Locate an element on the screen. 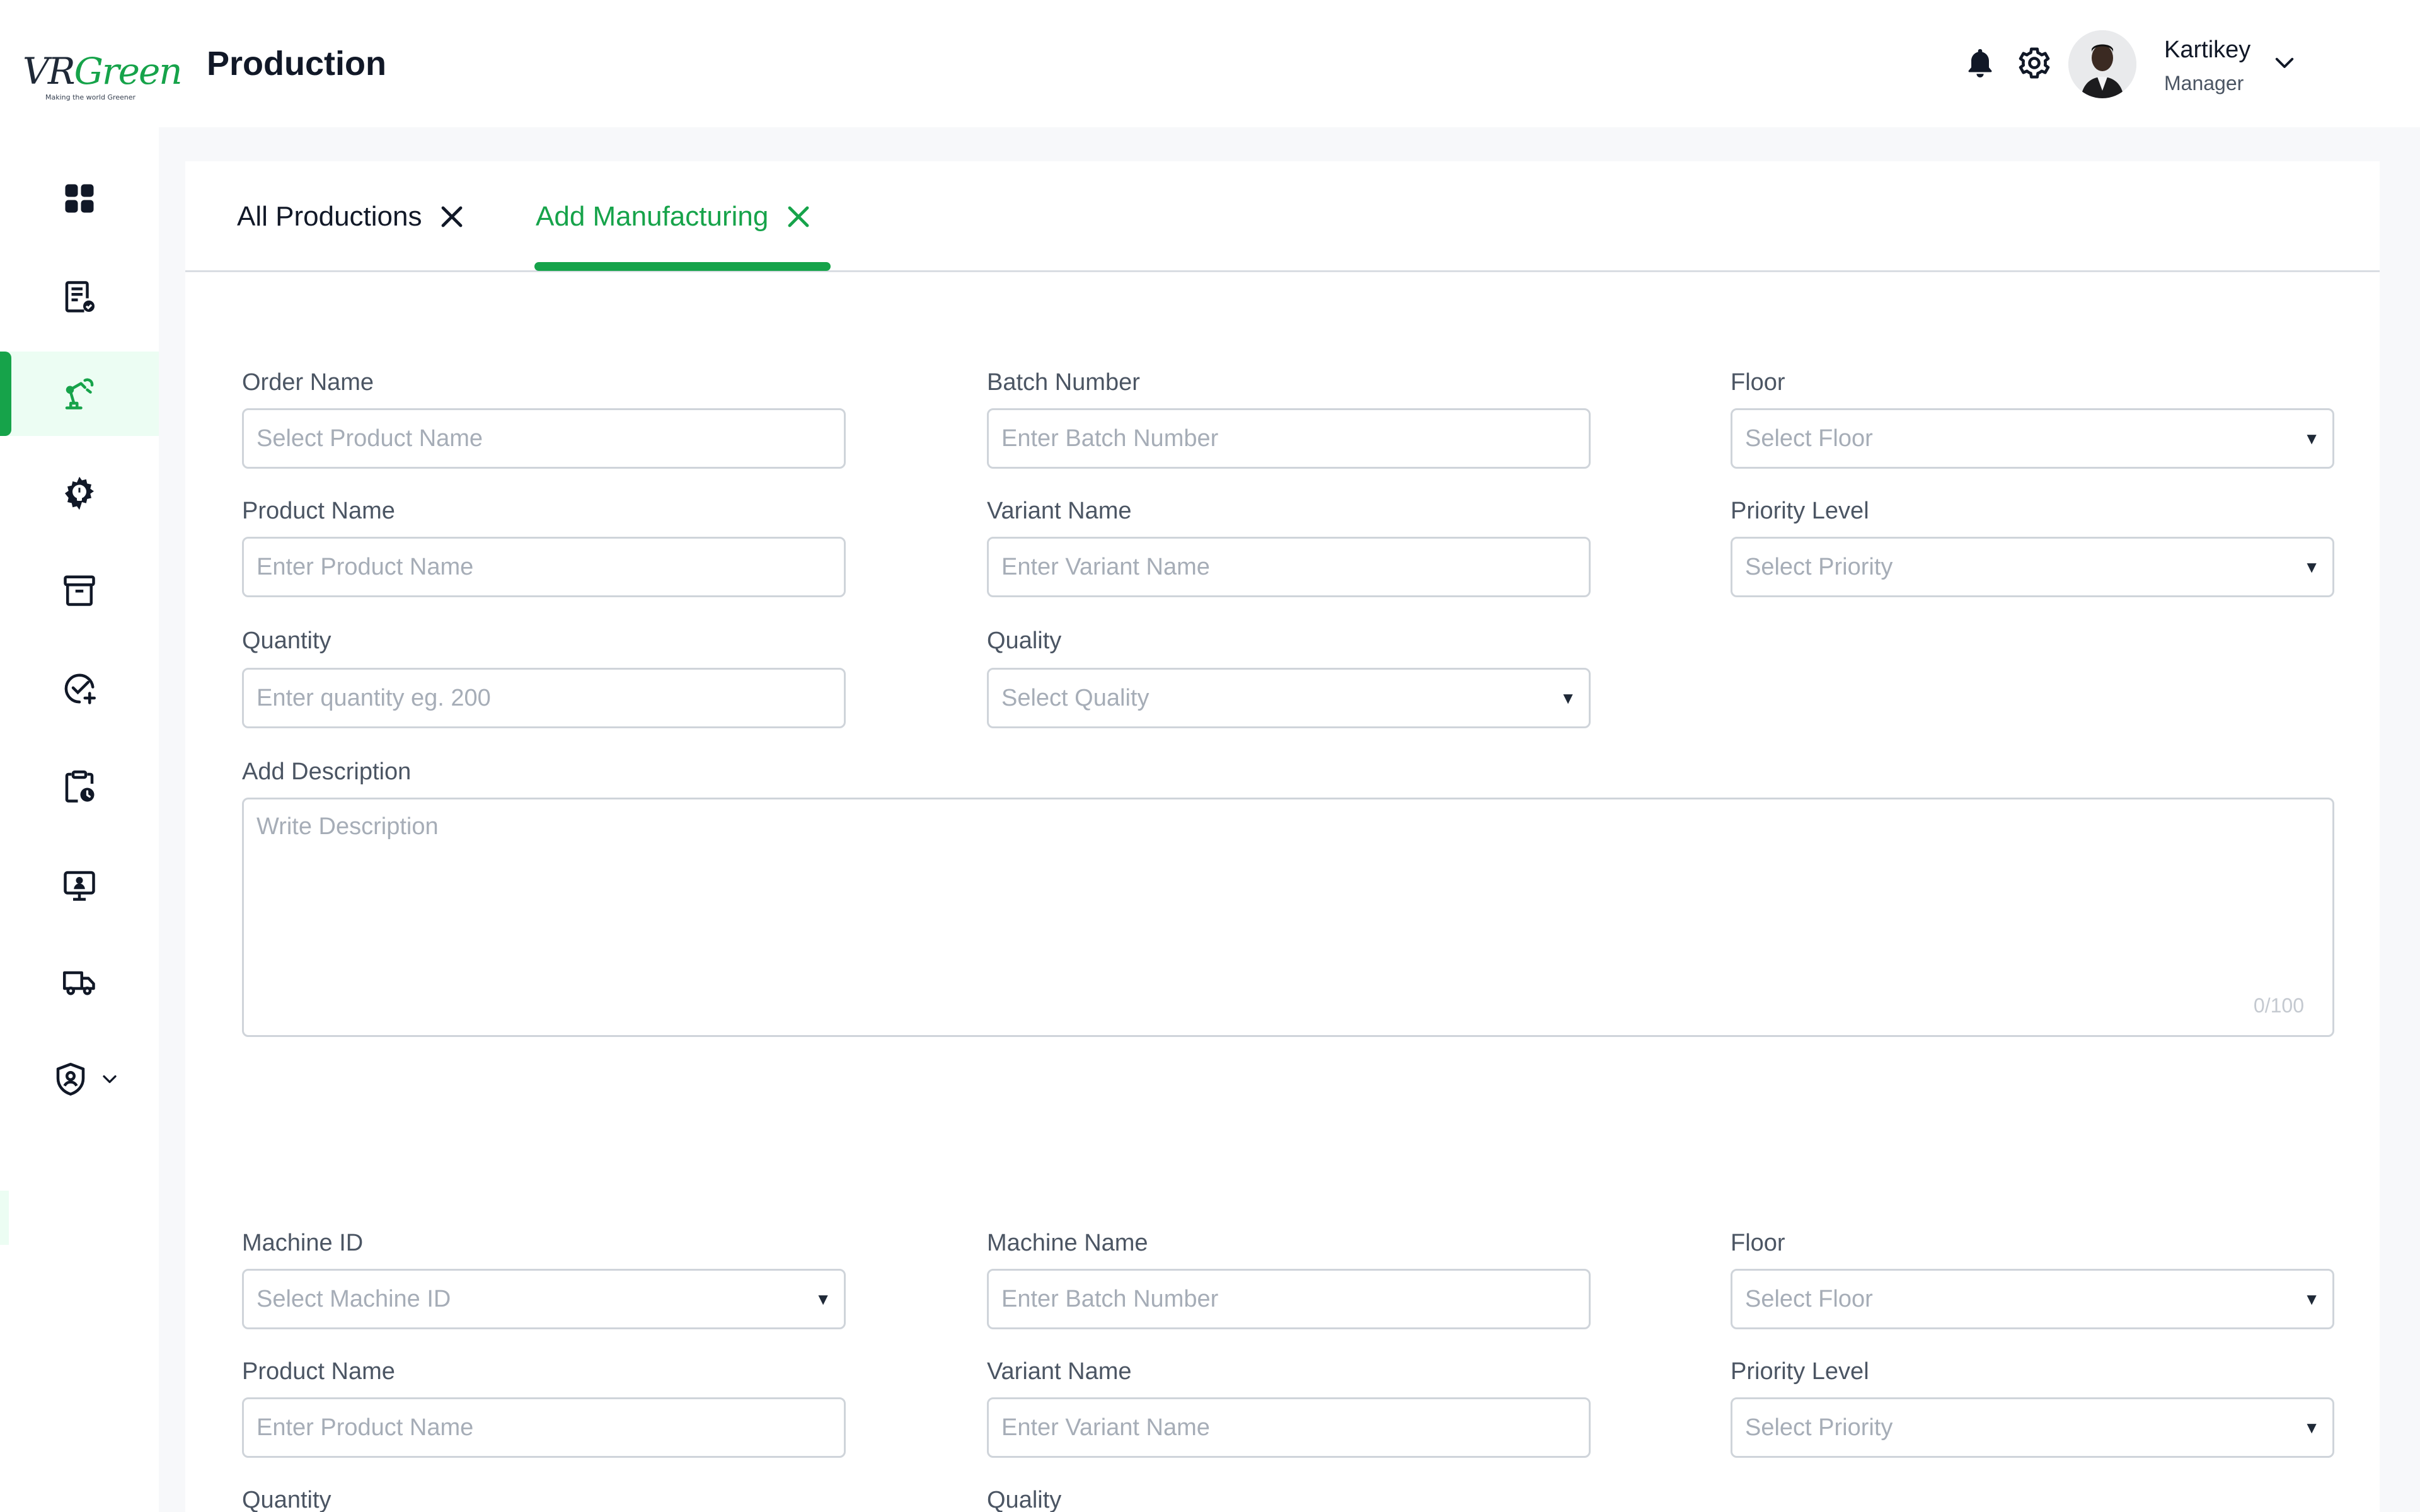 The image size is (2420, 1512). active-tab-indicator is located at coordinates (682, 266).